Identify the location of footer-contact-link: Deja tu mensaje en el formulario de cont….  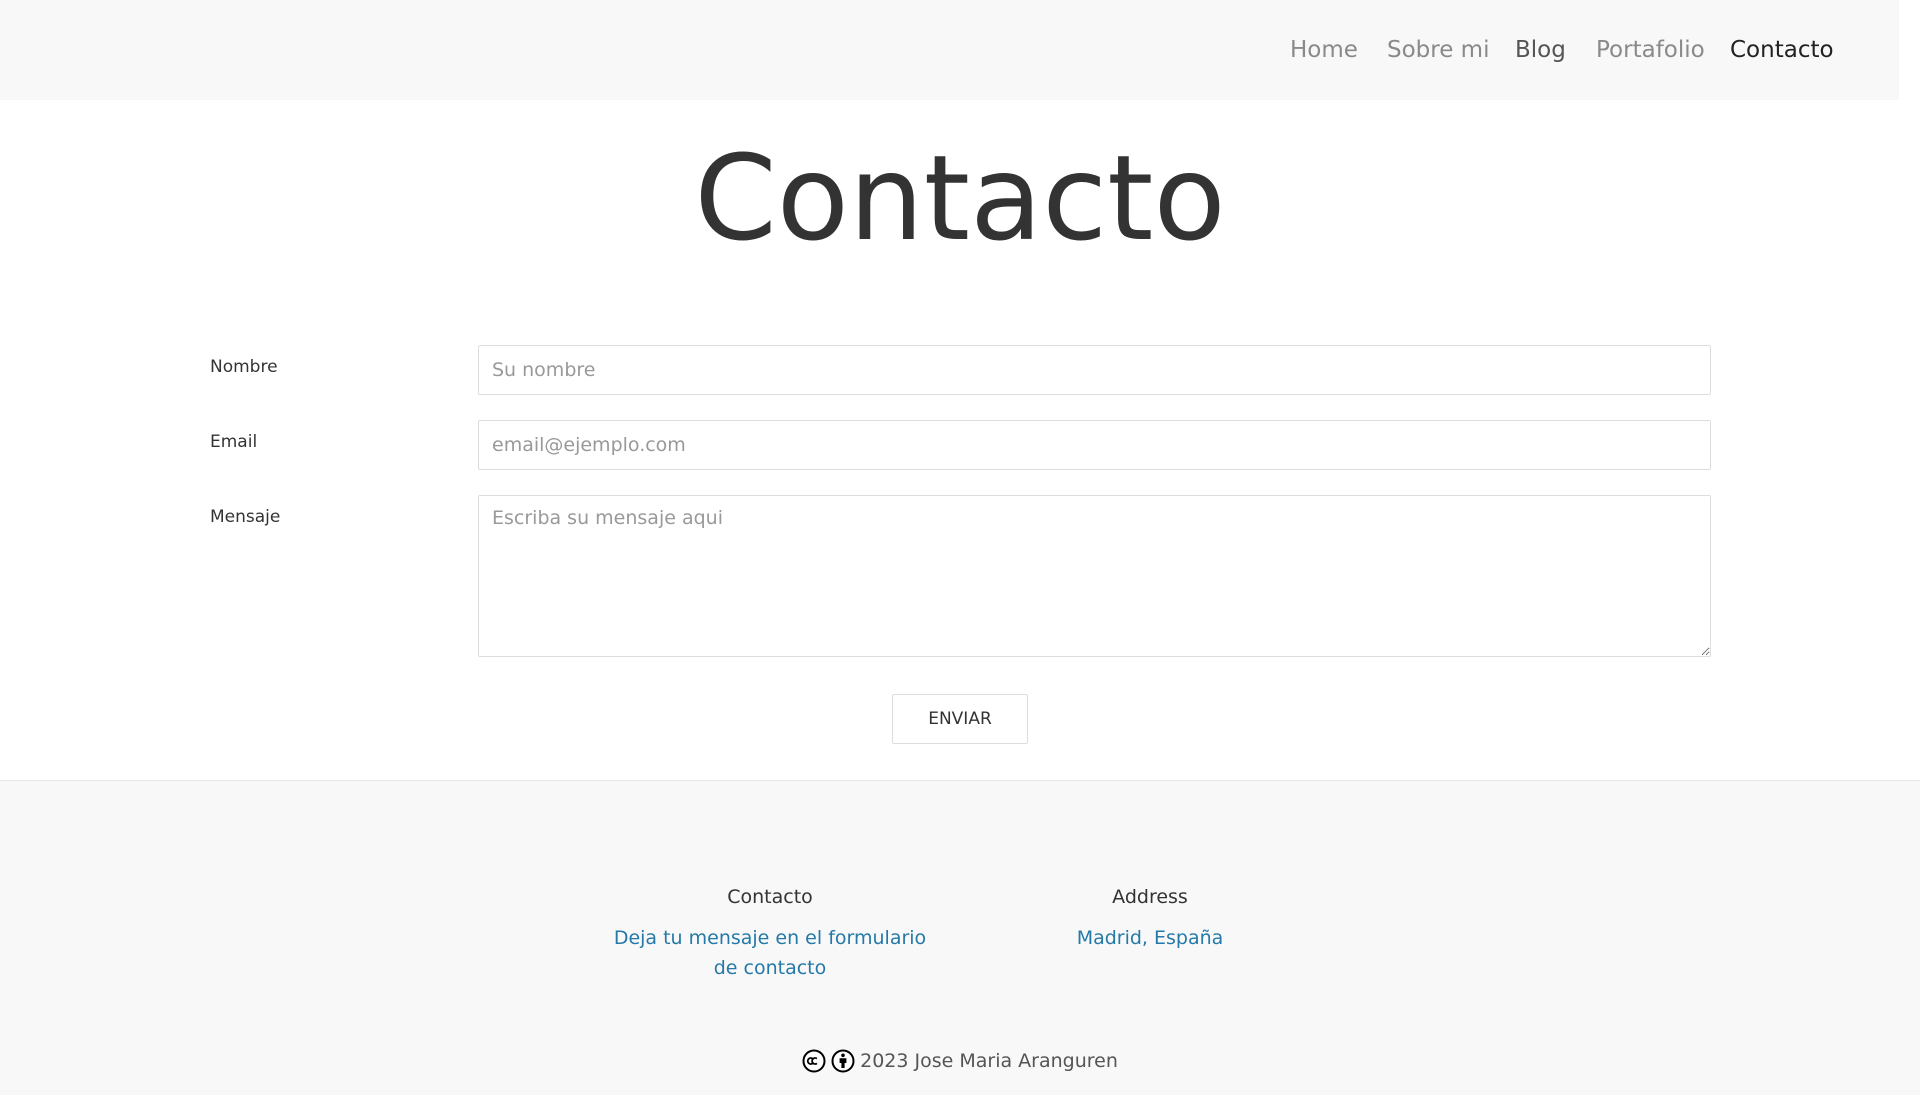
(770, 953).